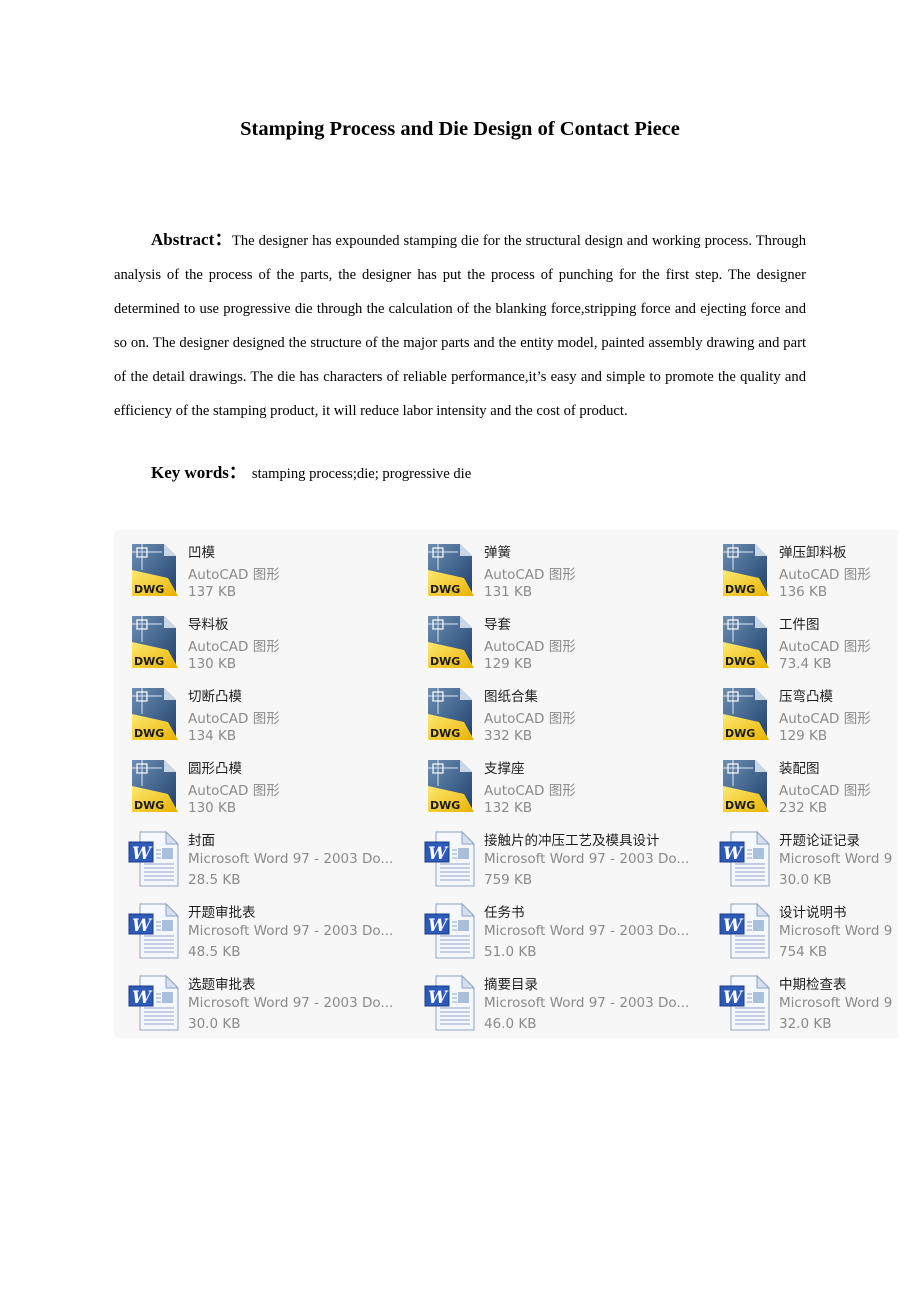 The width and height of the screenshot is (920, 1302). I want to click on file-size: 132 KB, so click(508, 808).